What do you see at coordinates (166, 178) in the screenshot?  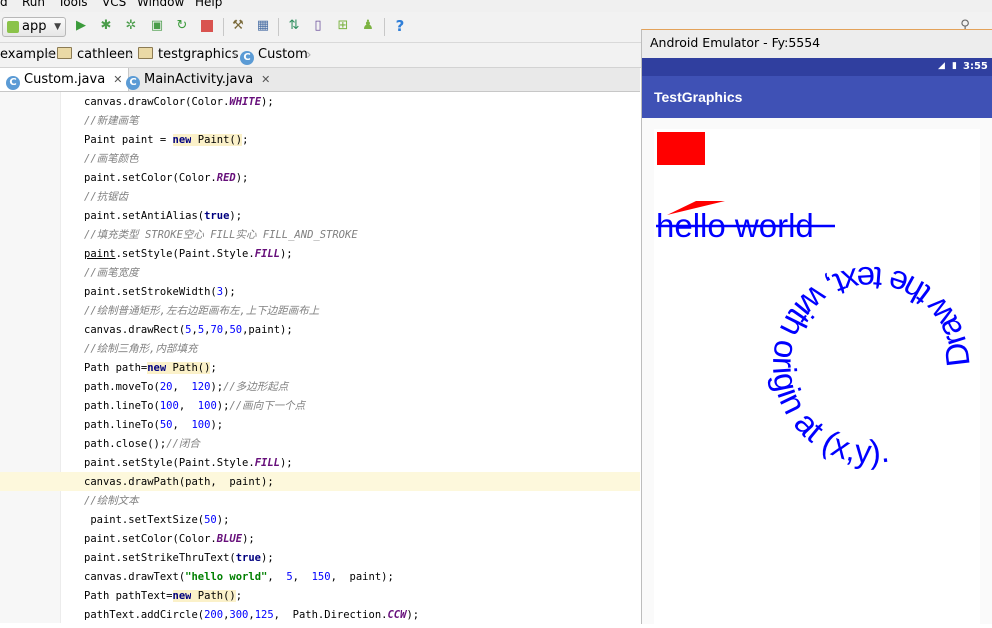 I see `code-line: paint.setColor(Color.RED);` at bounding box center [166, 178].